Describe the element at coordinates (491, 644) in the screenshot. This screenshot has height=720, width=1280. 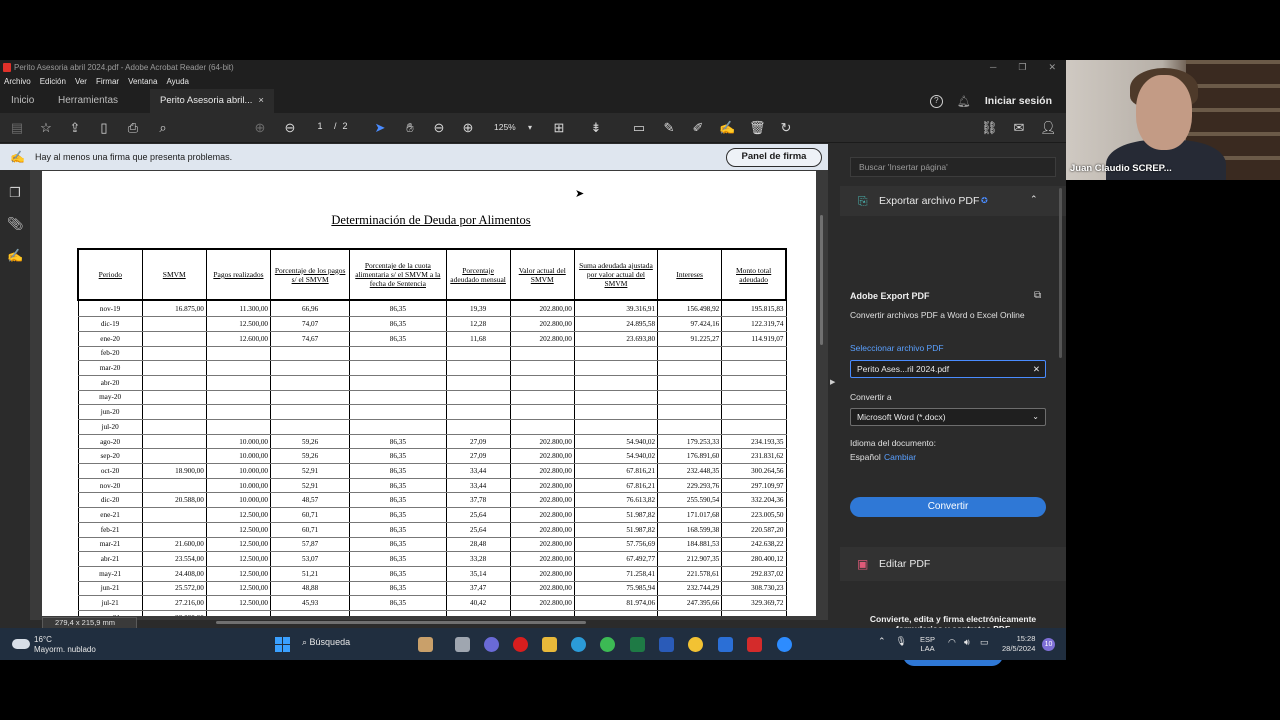
I see `taskbar-teams-icon` at that location.